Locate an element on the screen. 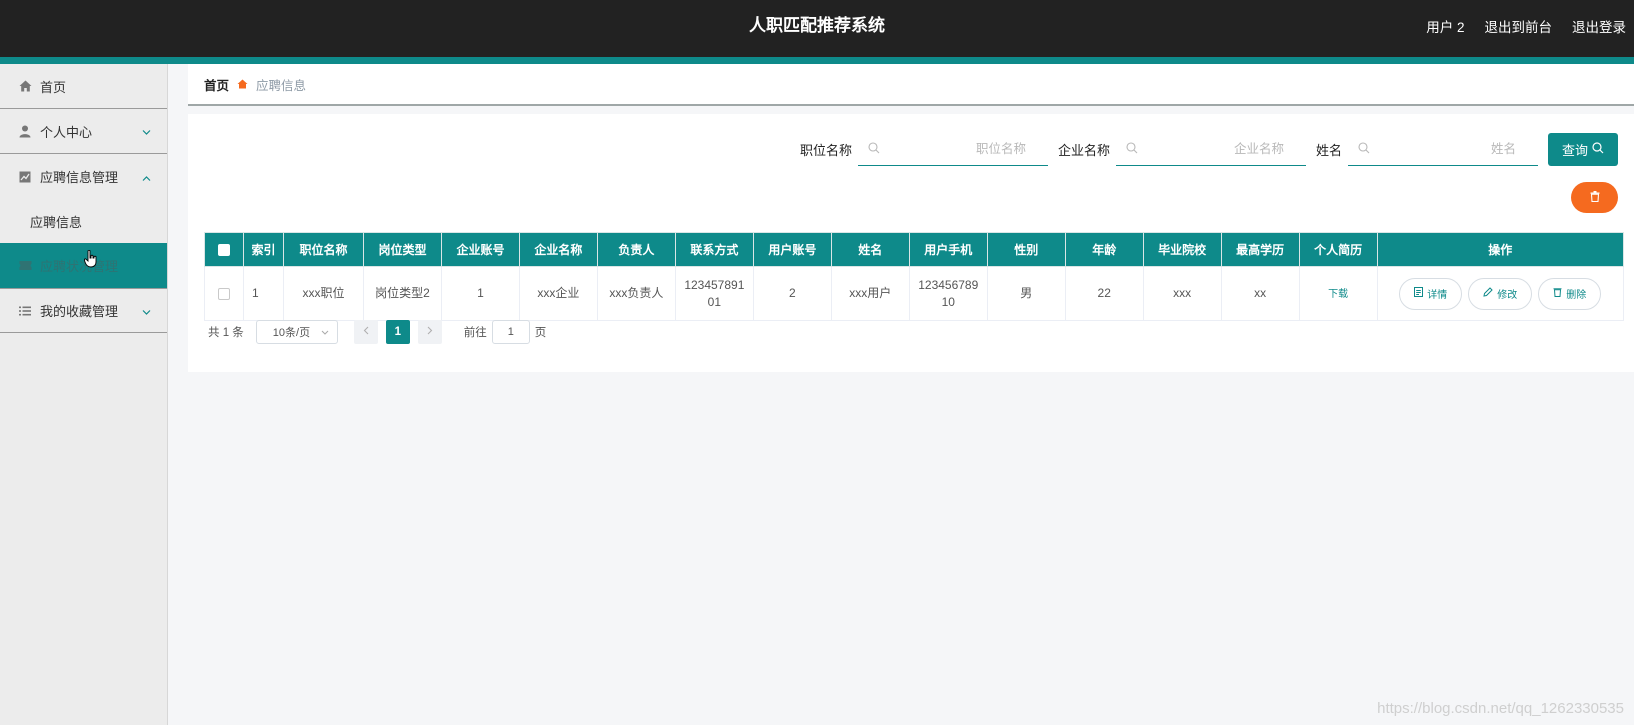  column-header: 姓名 is located at coordinates (870, 249).